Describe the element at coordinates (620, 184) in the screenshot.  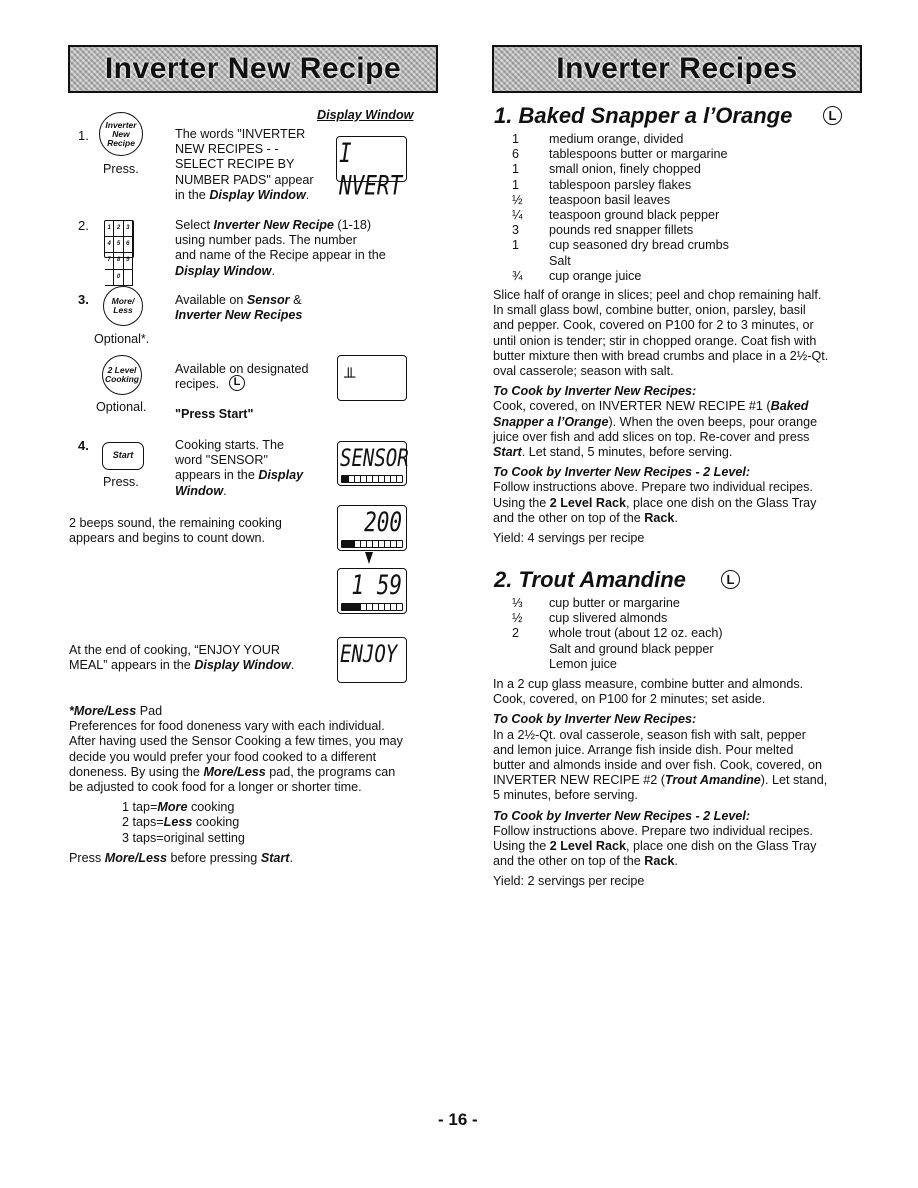
I see `ingredient-text: tablespoon parsley flakes` at that location.